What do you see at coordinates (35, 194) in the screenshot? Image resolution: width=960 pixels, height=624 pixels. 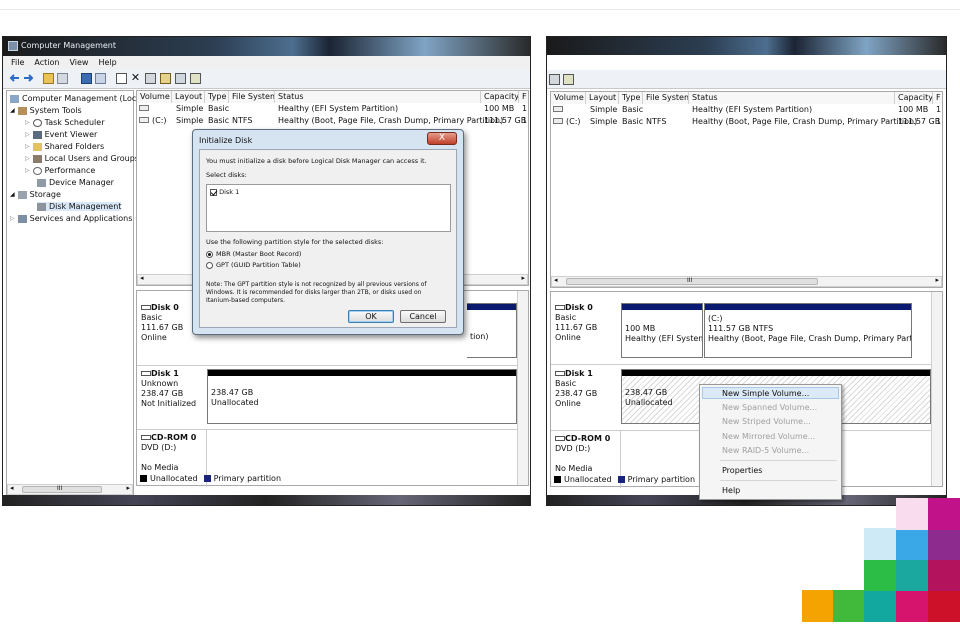 I see `tree-item-storage: ◢ Storage` at bounding box center [35, 194].